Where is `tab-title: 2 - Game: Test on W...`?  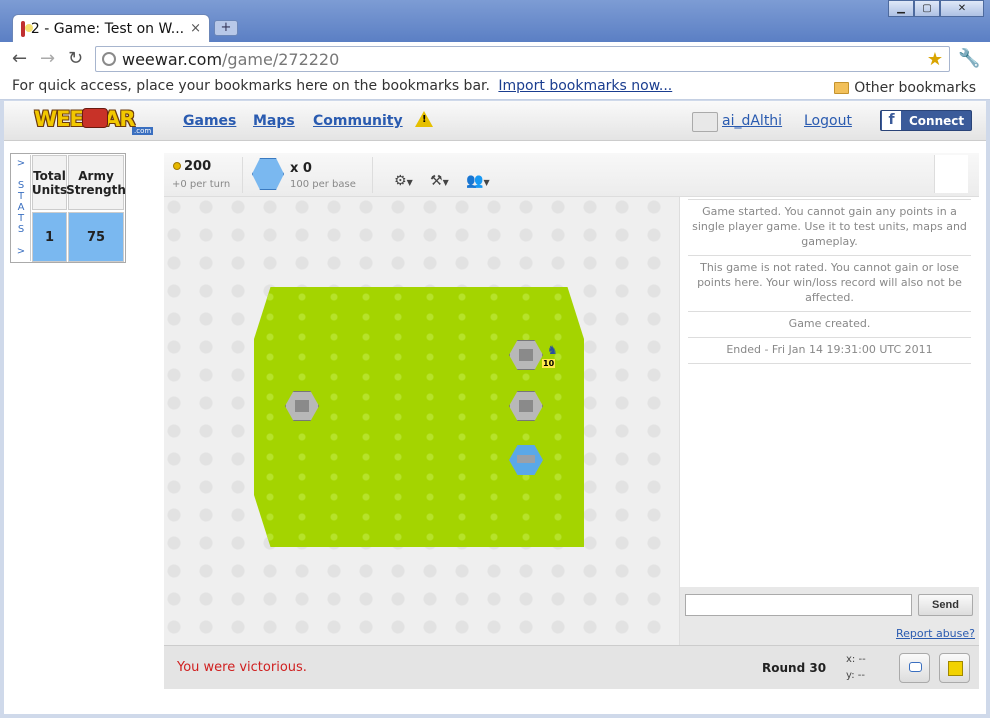
tab-title: 2 - Game: Test on W... is located at coordinates (107, 28).